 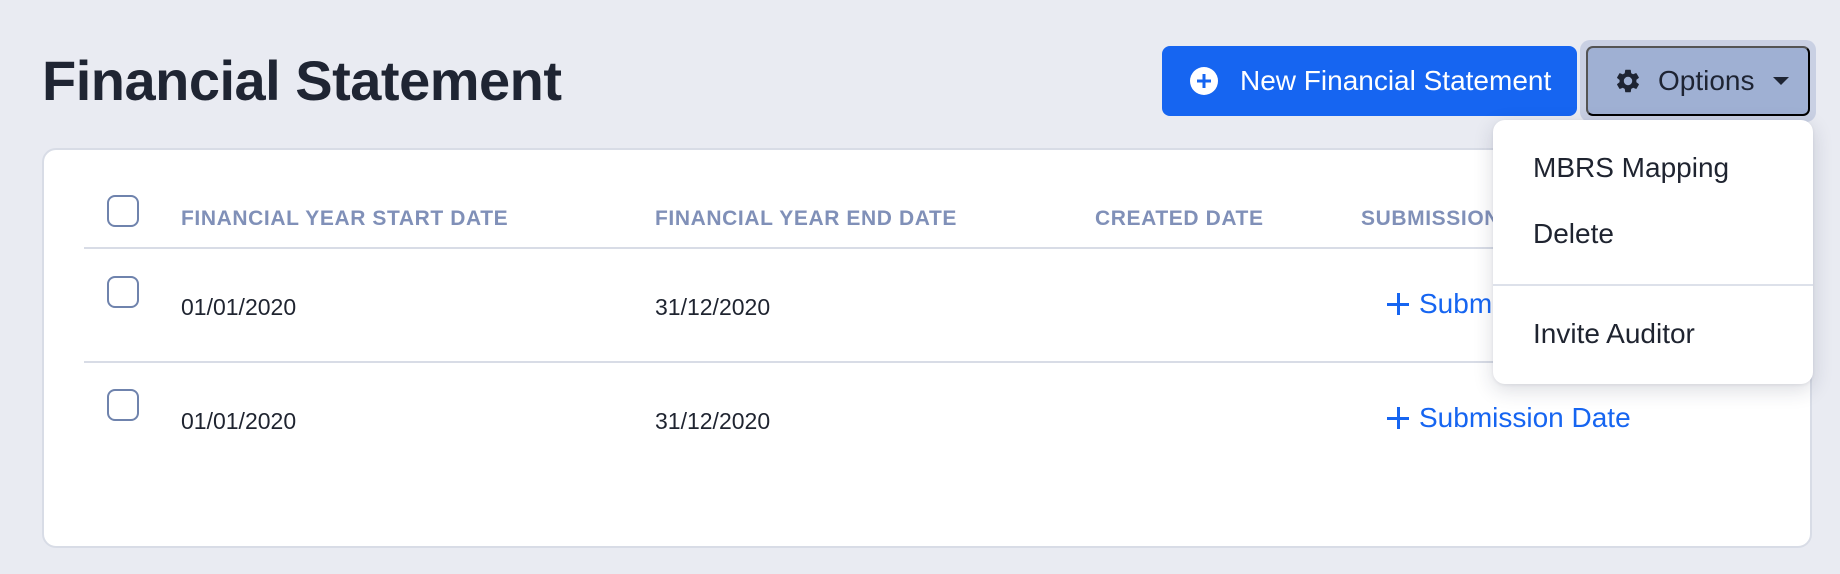 I want to click on options-dropdown-menu: MBRS Mapping Delete Invite Auditor, so click(x=1653, y=252).